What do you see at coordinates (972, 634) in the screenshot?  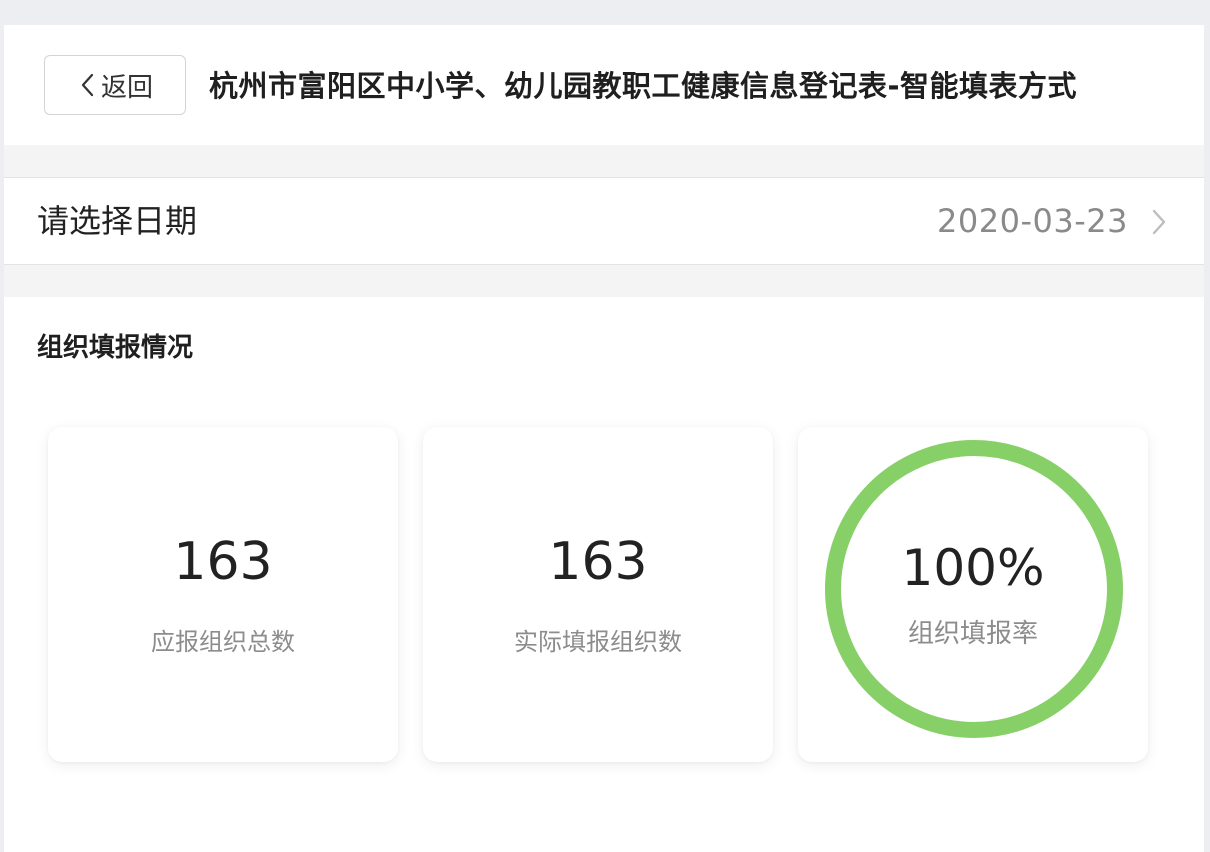 I see `rate-caption: 组织填报率` at bounding box center [972, 634].